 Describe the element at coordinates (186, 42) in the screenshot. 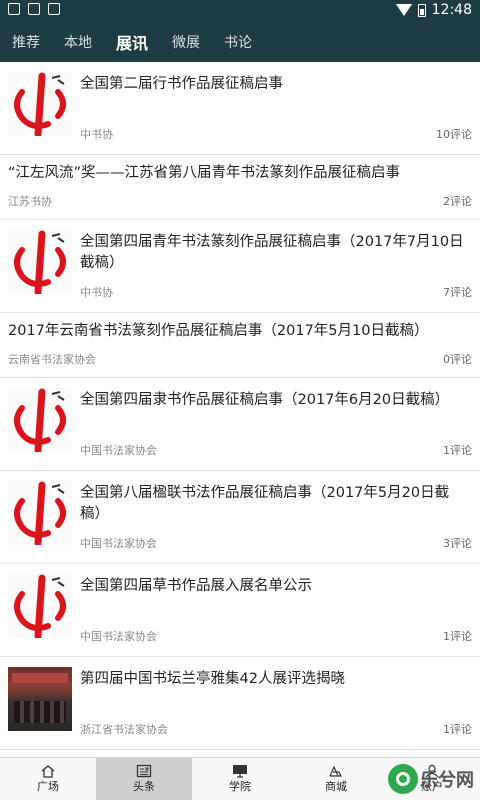

I see `tab-micro-exhibition: 微展` at that location.